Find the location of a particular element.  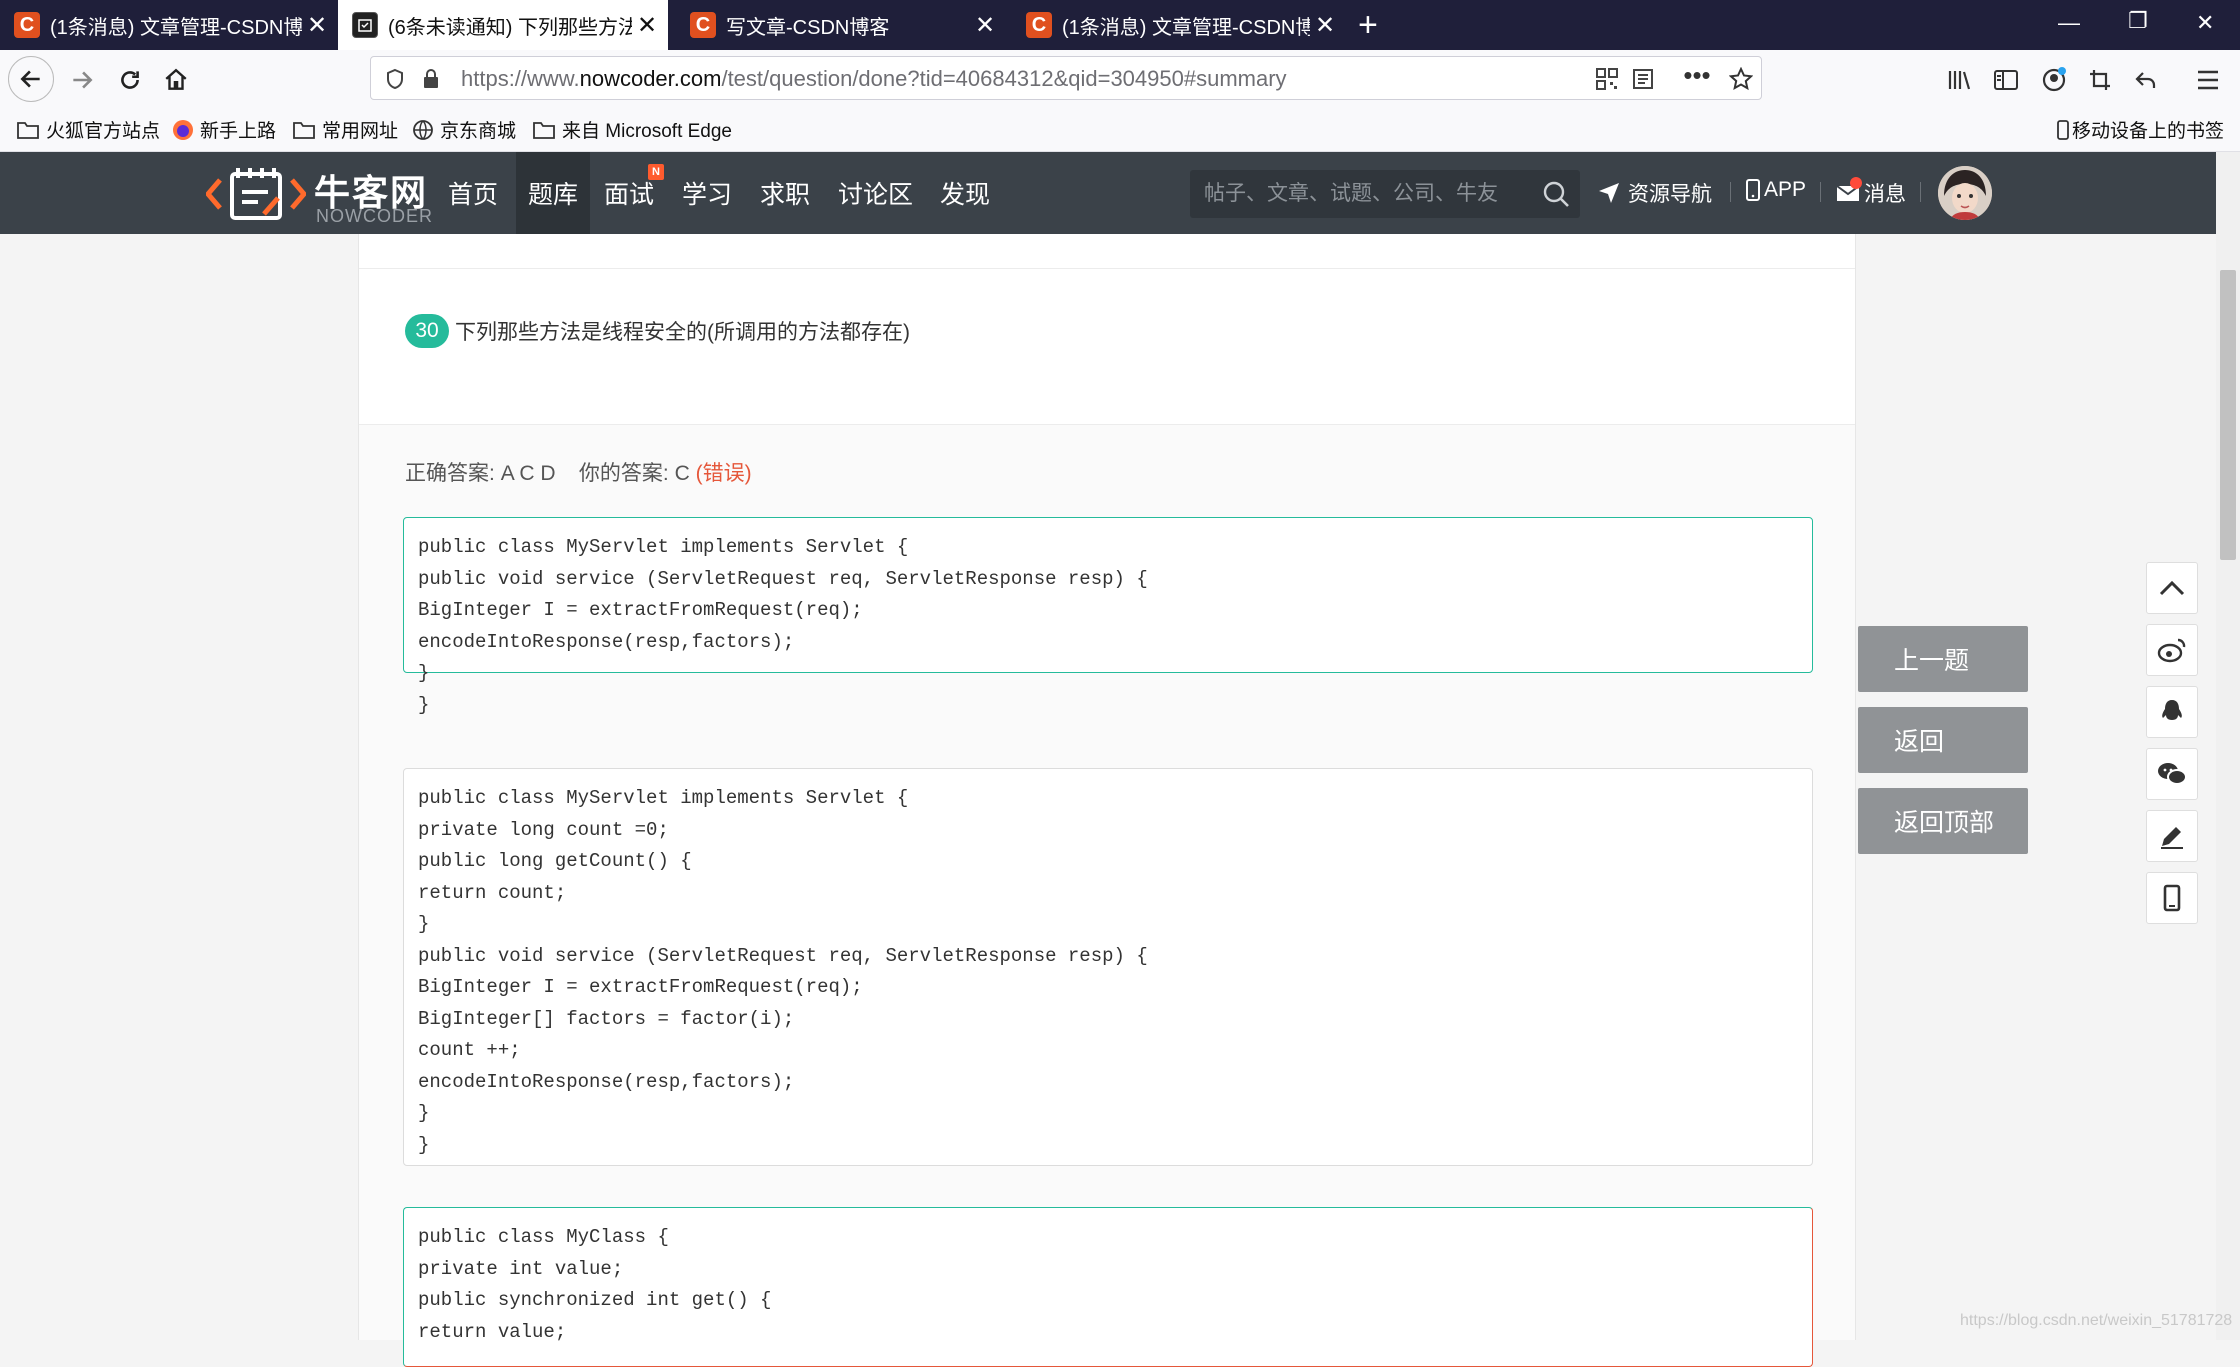

sidebar-icon is located at coordinates (2006, 80).